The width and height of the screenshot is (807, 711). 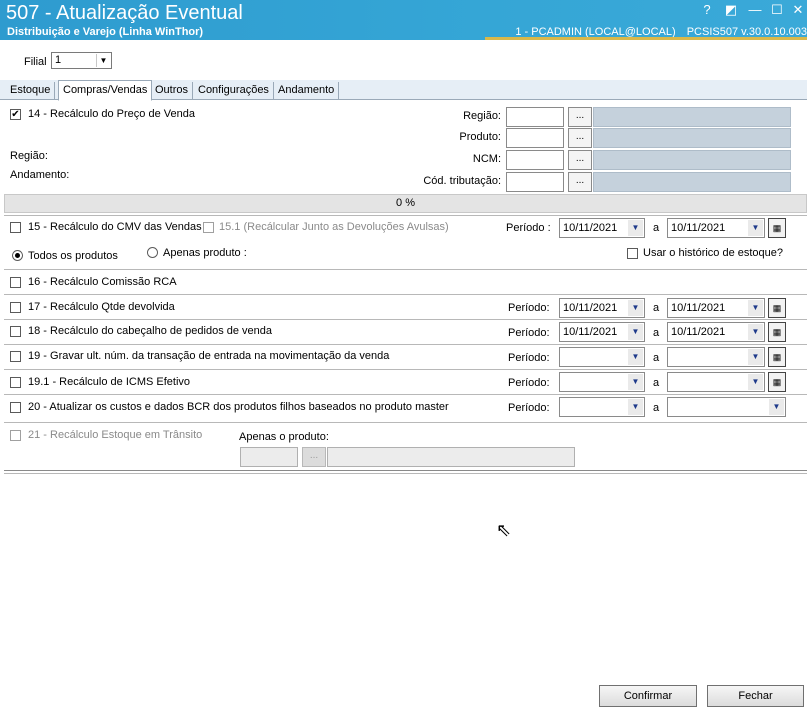 I want to click on tab-compras-vendas: Compras/Vendas, so click(x=105, y=90).